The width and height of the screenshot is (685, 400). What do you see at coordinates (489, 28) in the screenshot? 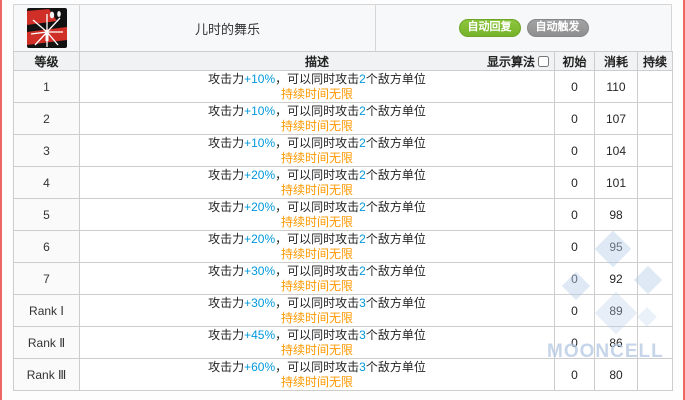
I see `badge-auto-recovery: 自动回复` at bounding box center [489, 28].